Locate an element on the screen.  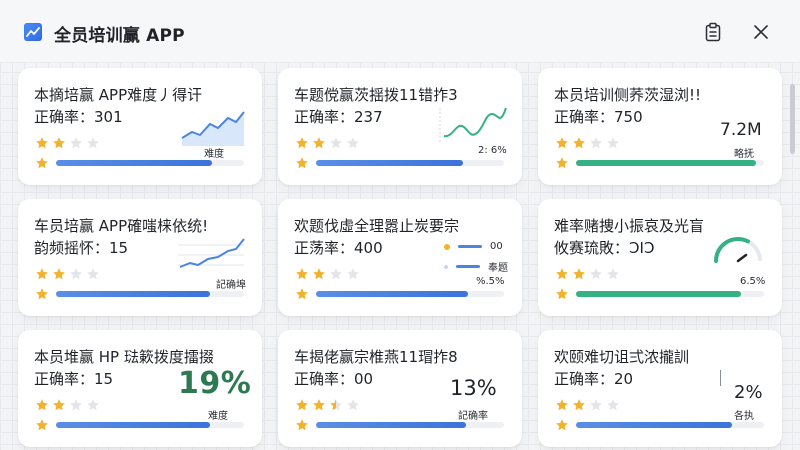
trend-grid-chart is located at coordinates (211, 253).